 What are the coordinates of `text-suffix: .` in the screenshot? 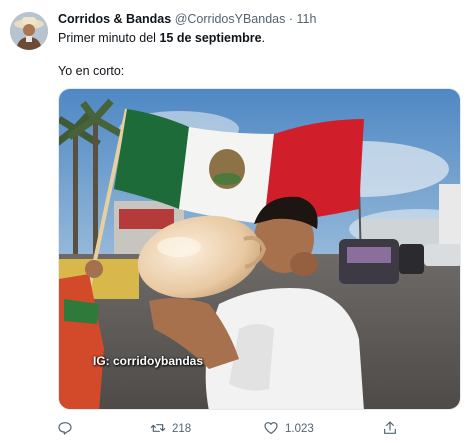 It's located at (263, 38).